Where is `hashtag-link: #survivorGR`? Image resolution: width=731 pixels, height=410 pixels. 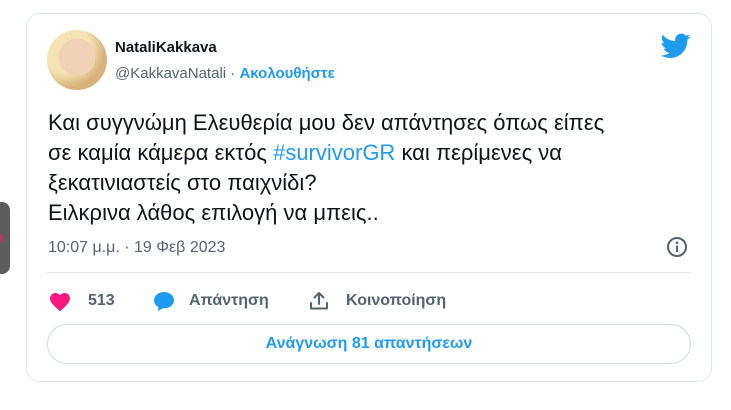 hashtag-link: #survivorGR is located at coordinates (334, 152).